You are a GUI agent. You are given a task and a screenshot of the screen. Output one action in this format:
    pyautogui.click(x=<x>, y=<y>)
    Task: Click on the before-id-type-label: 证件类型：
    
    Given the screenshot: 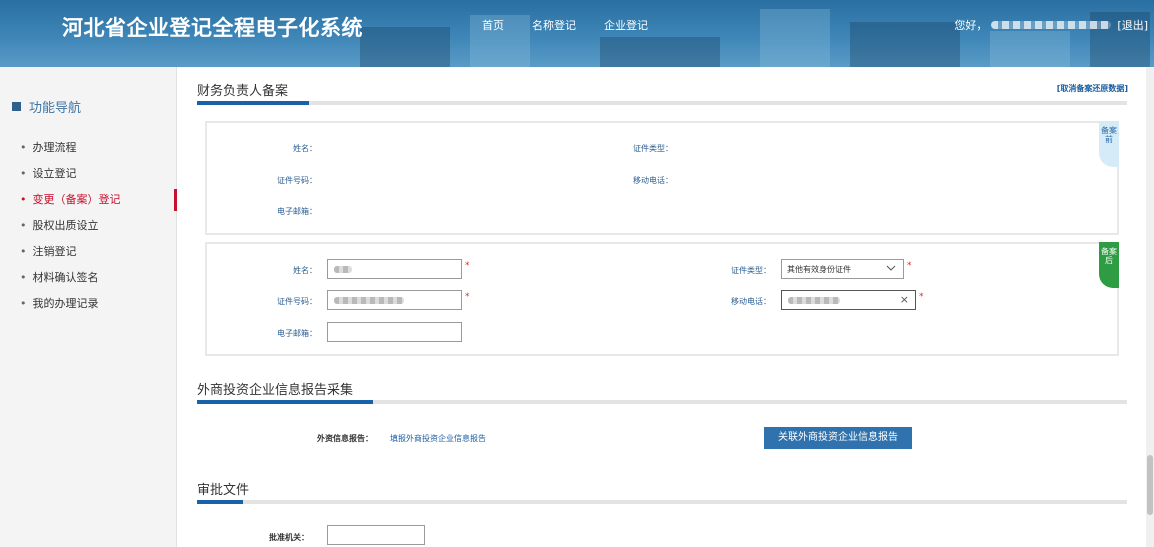 What is the action you would take?
    pyautogui.click(x=653, y=148)
    